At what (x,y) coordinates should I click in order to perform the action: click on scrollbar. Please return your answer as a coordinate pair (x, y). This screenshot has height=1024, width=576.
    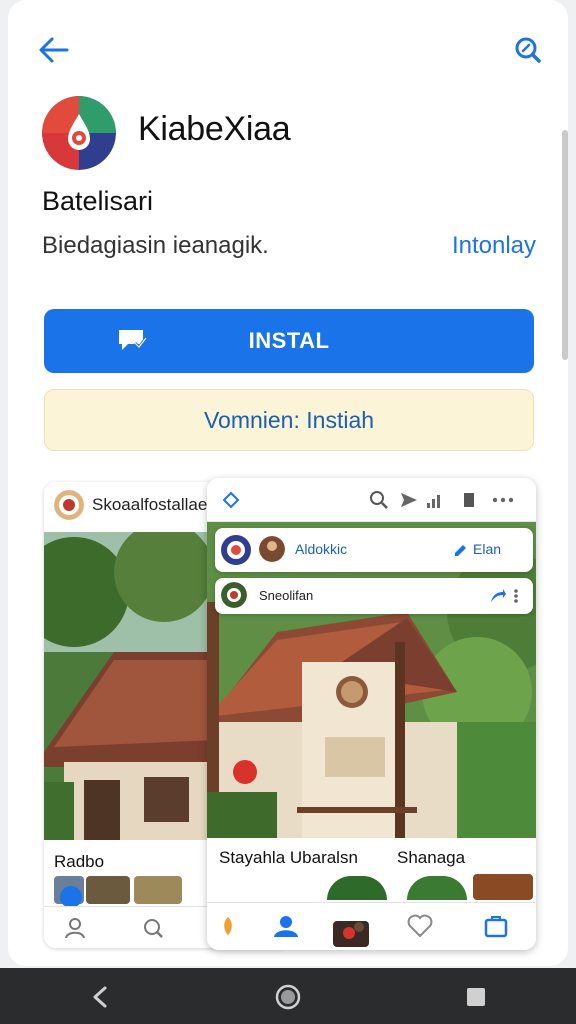
    Looking at the image, I should click on (565, 245).